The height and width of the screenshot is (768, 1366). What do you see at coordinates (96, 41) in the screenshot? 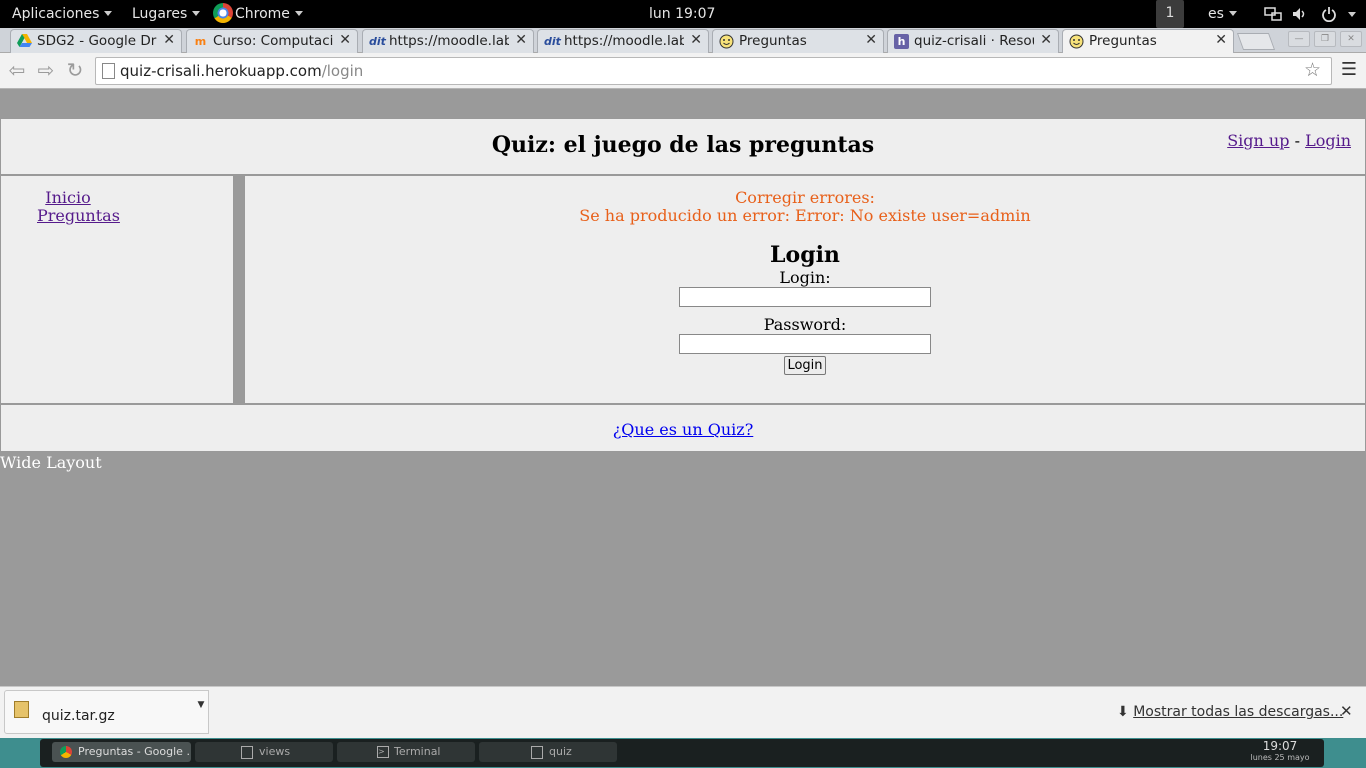
I see `tab-google-drive: SDG2 - Google Drive ✕` at bounding box center [96, 41].